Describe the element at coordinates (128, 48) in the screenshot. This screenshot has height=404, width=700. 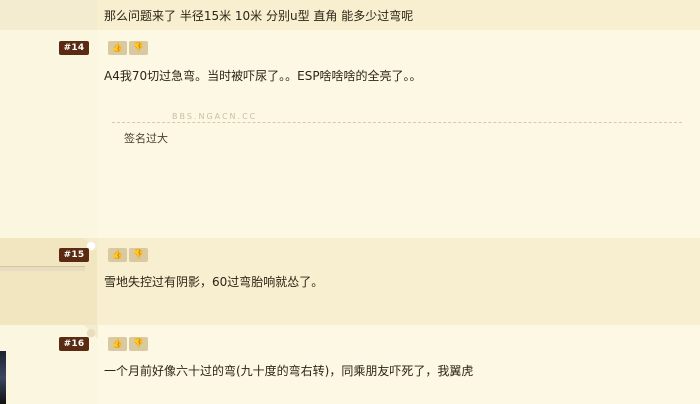
I see `vote-buttons-14: 👍 👎` at that location.